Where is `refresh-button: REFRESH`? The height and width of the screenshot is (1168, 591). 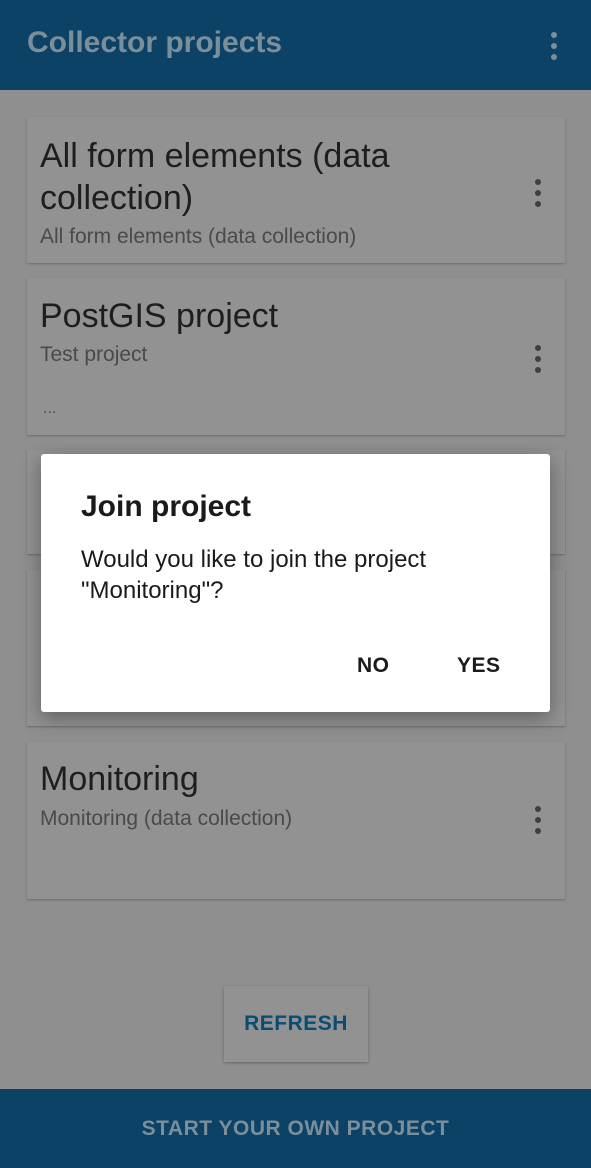
refresh-button: REFRESH is located at coordinates (296, 1024).